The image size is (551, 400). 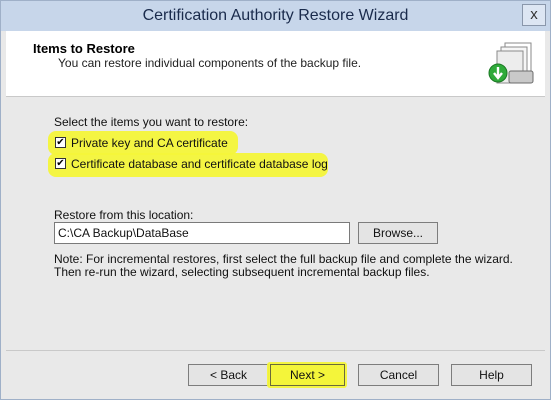 What do you see at coordinates (149, 143) in the screenshot?
I see `checkbox-private-key-label: Private key and CA certificate` at bounding box center [149, 143].